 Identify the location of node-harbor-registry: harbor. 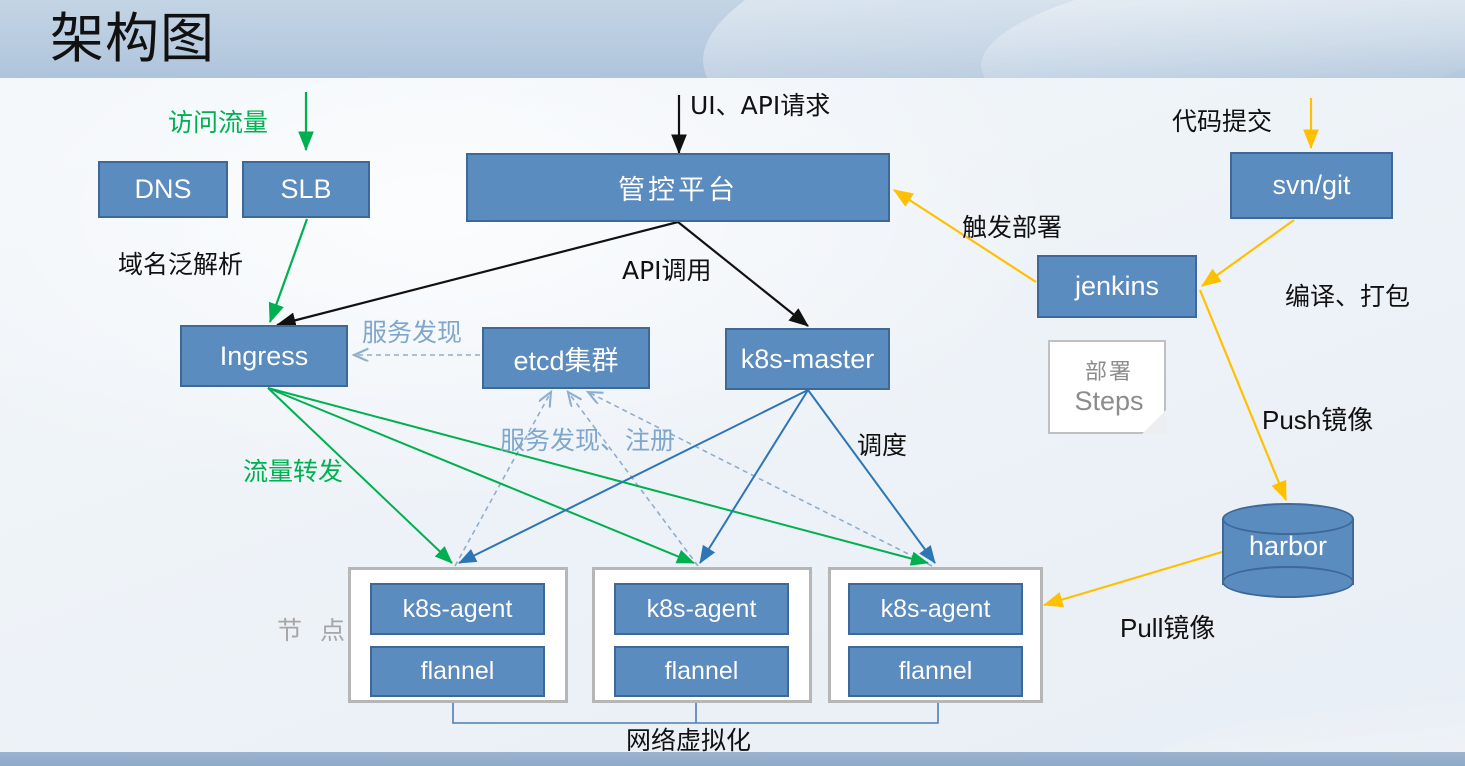
(1288, 551).